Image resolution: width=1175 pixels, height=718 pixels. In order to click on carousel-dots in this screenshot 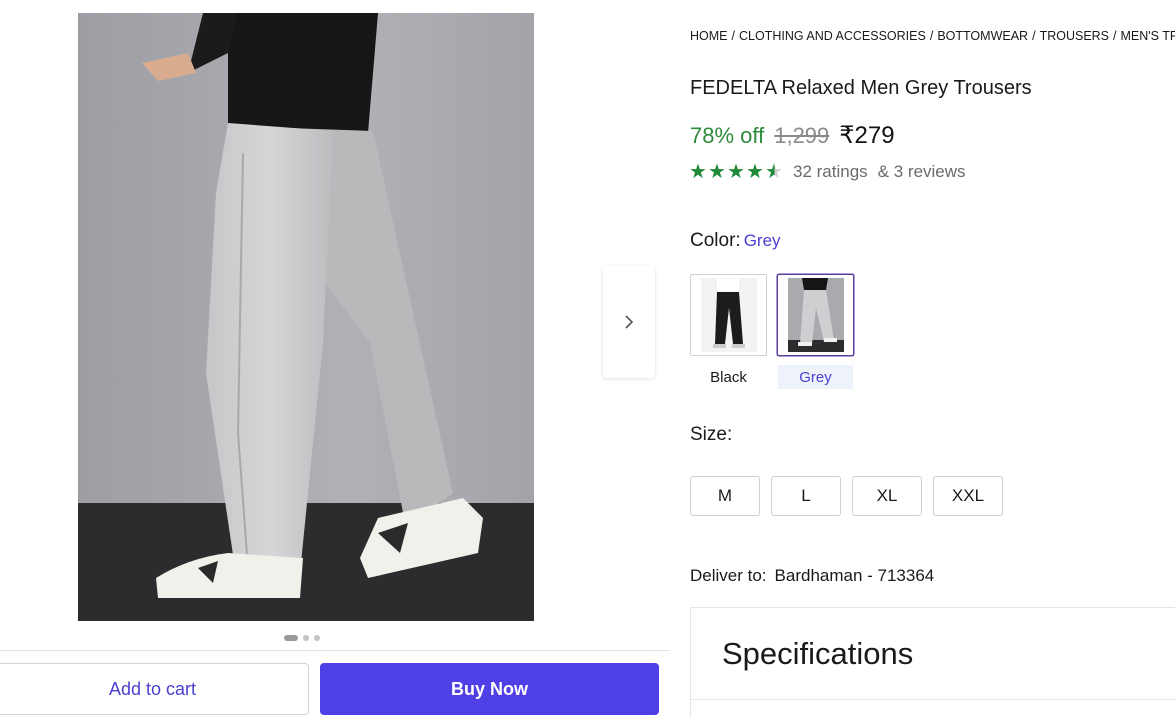, I will do `click(302, 638)`.